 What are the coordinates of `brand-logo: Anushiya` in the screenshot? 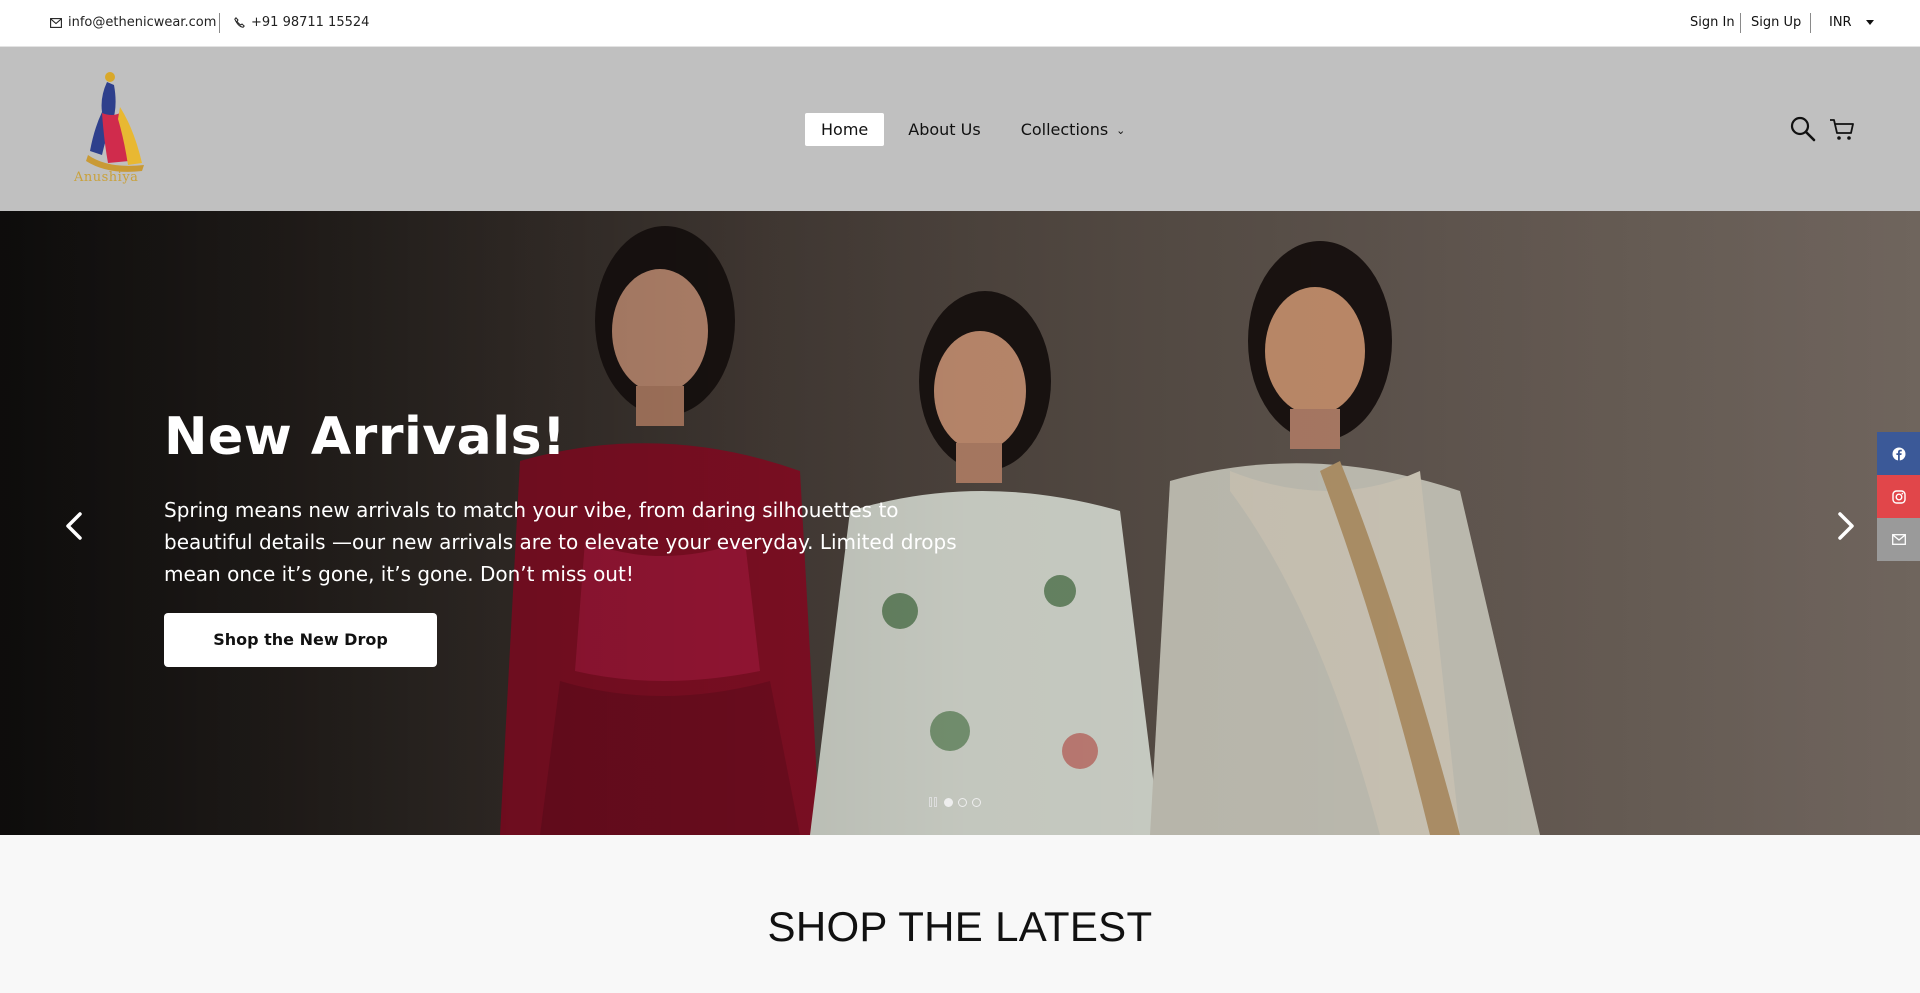 It's located at (112, 129).